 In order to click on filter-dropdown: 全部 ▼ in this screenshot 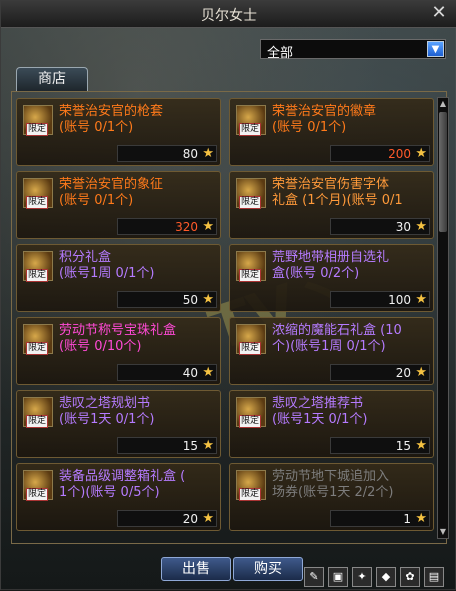, I will do `click(353, 50)`.